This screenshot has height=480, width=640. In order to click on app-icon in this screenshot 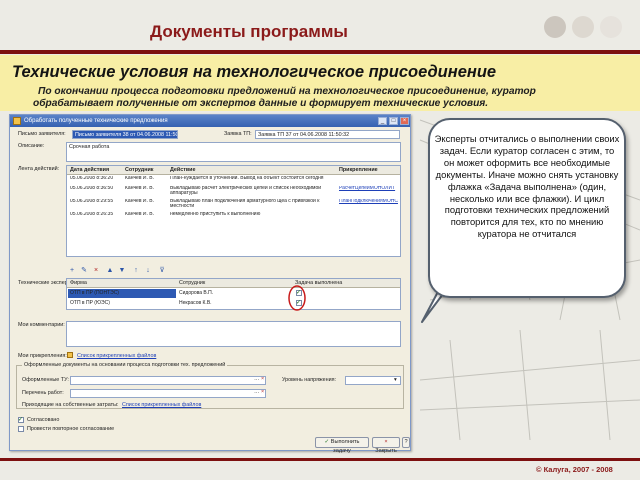, I will do `click(17, 121)`.